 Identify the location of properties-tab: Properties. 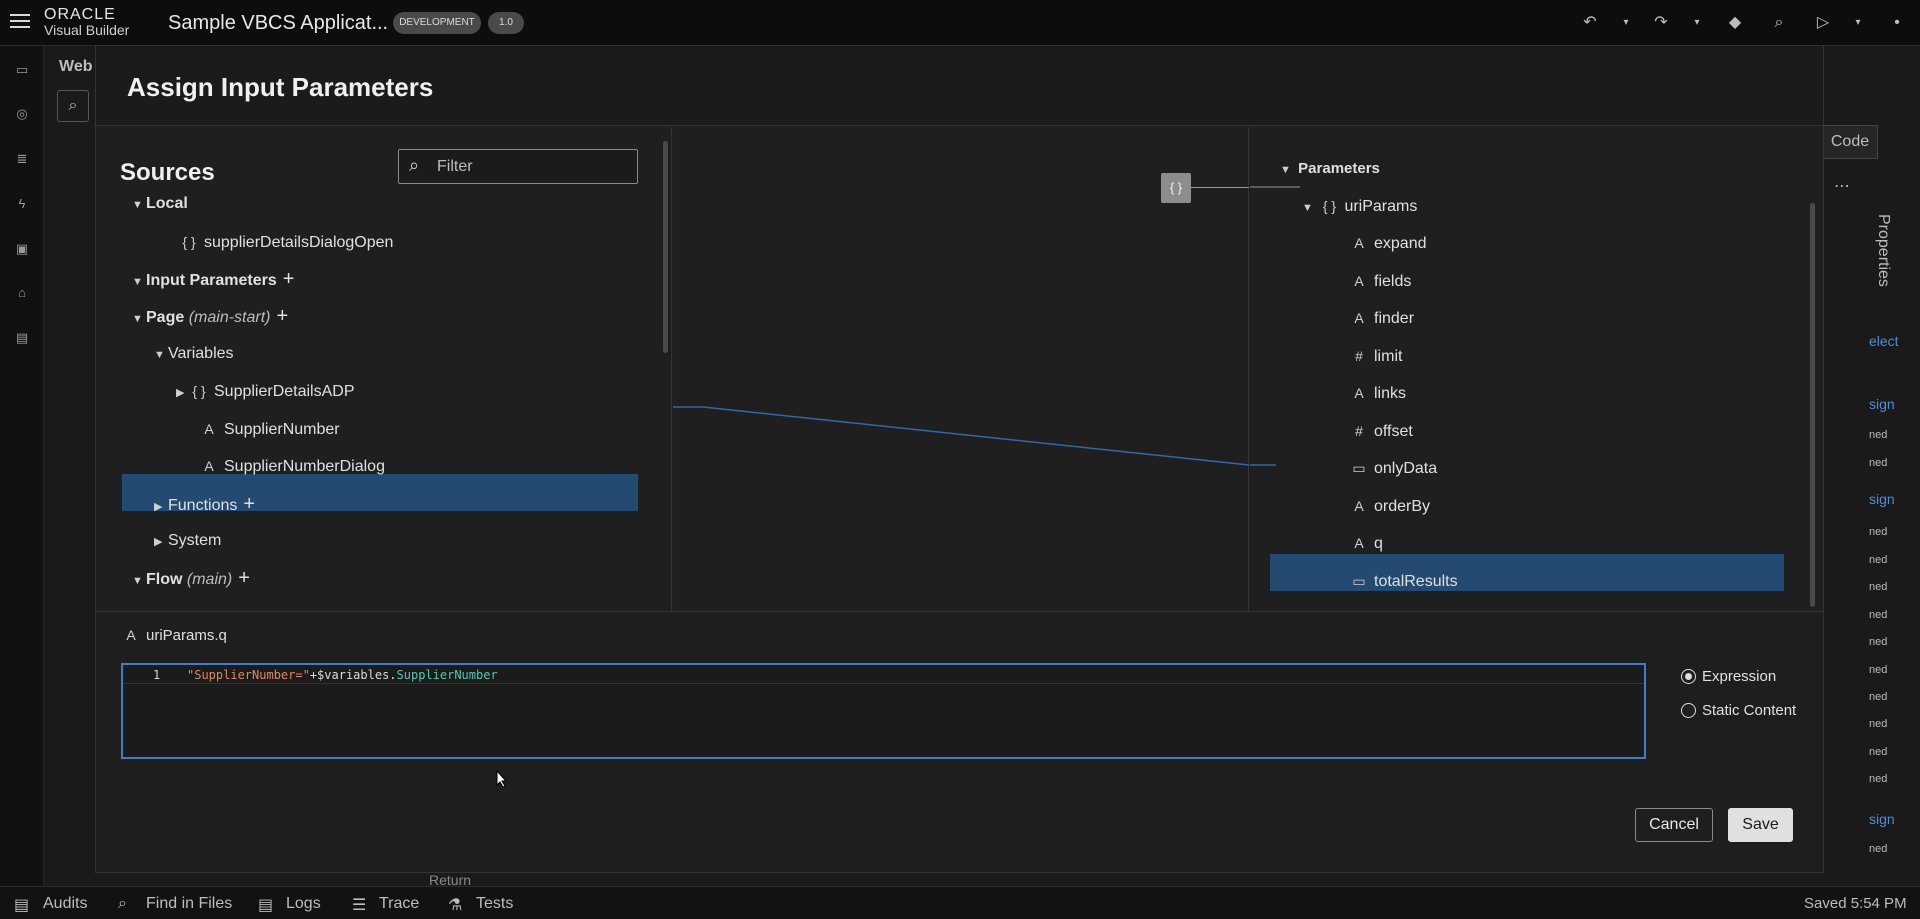
(1883, 250).